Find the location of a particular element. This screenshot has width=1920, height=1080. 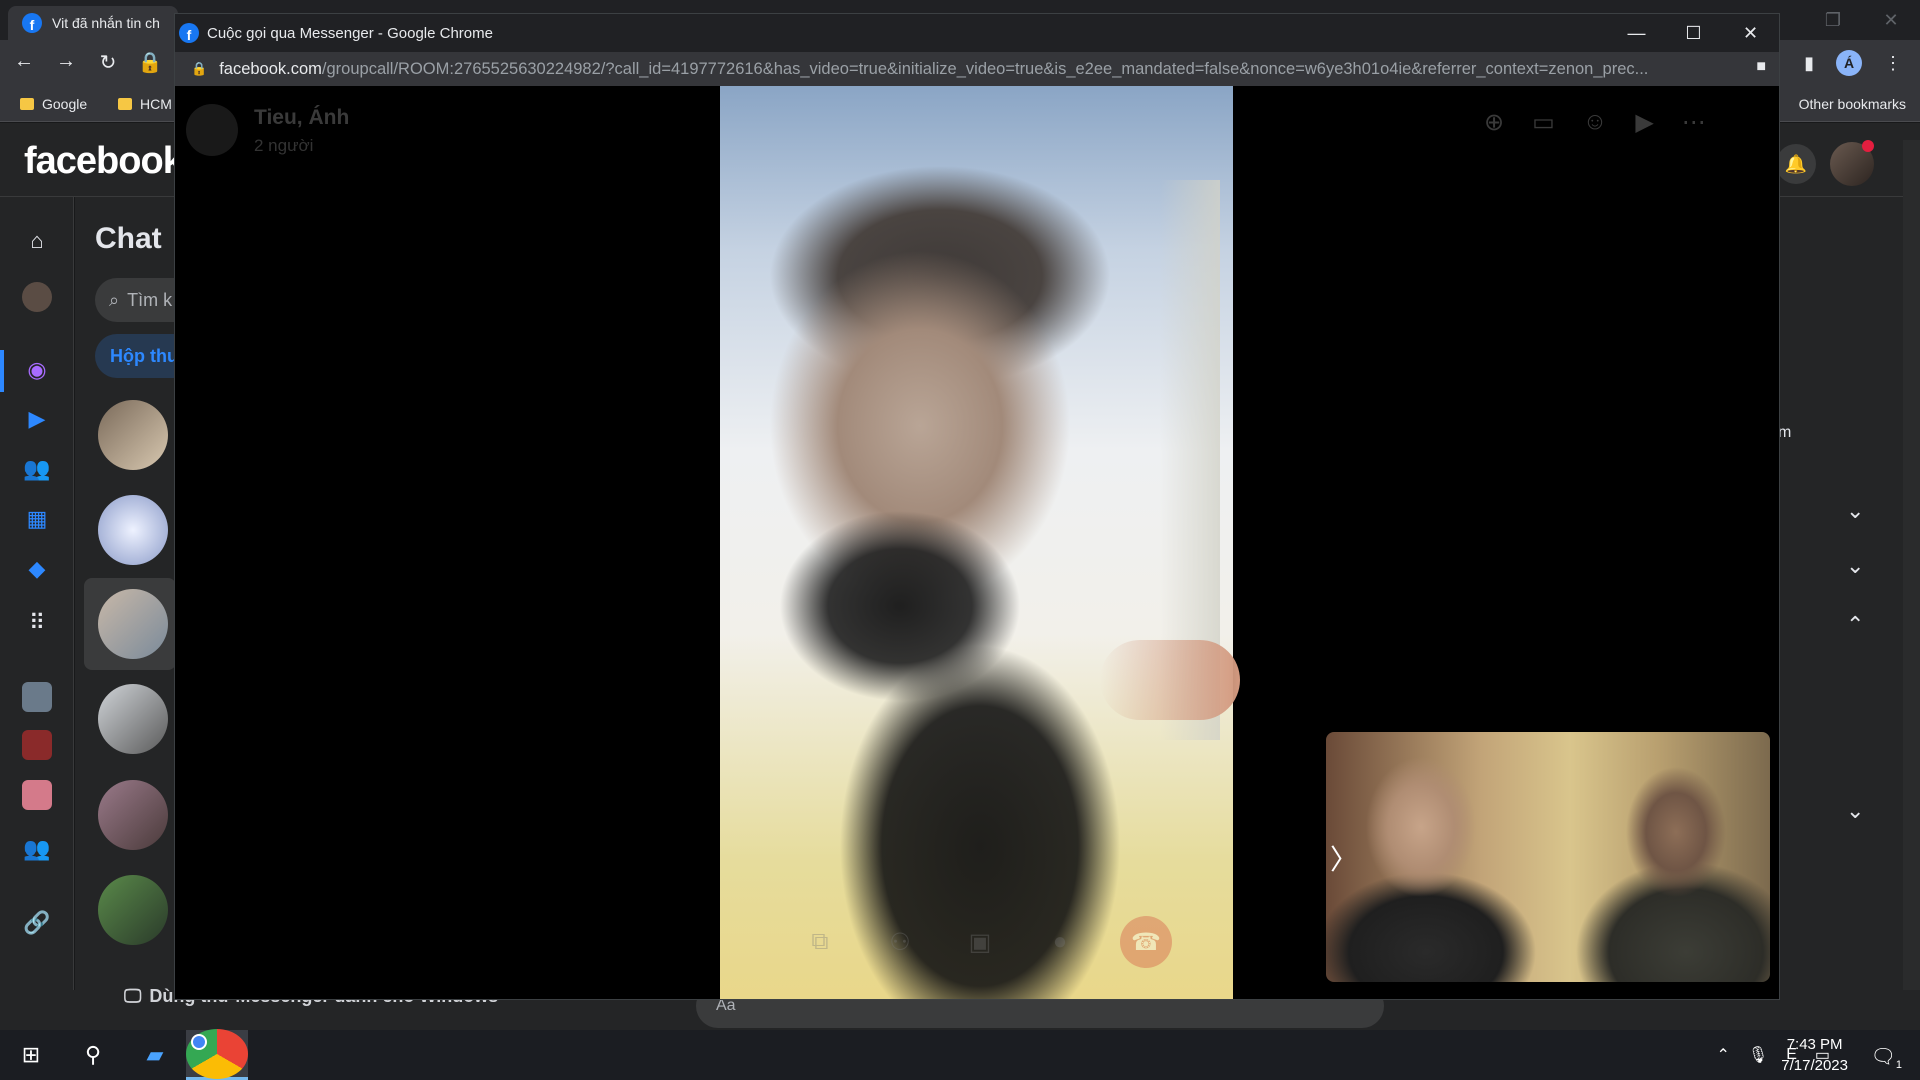

desktop-app-icon: ▰ is located at coordinates (155, 1055).